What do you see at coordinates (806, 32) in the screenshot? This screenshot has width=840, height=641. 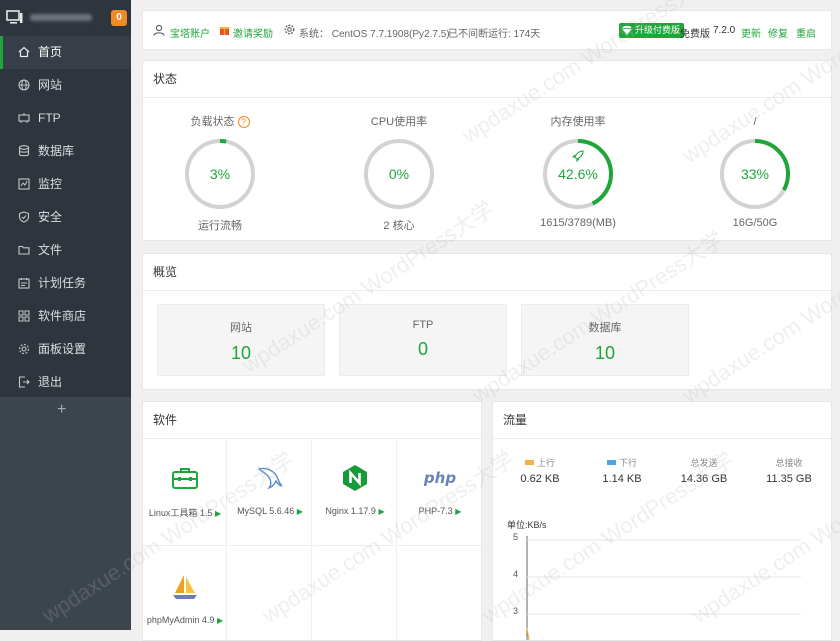 I see `restart-link: 重启` at bounding box center [806, 32].